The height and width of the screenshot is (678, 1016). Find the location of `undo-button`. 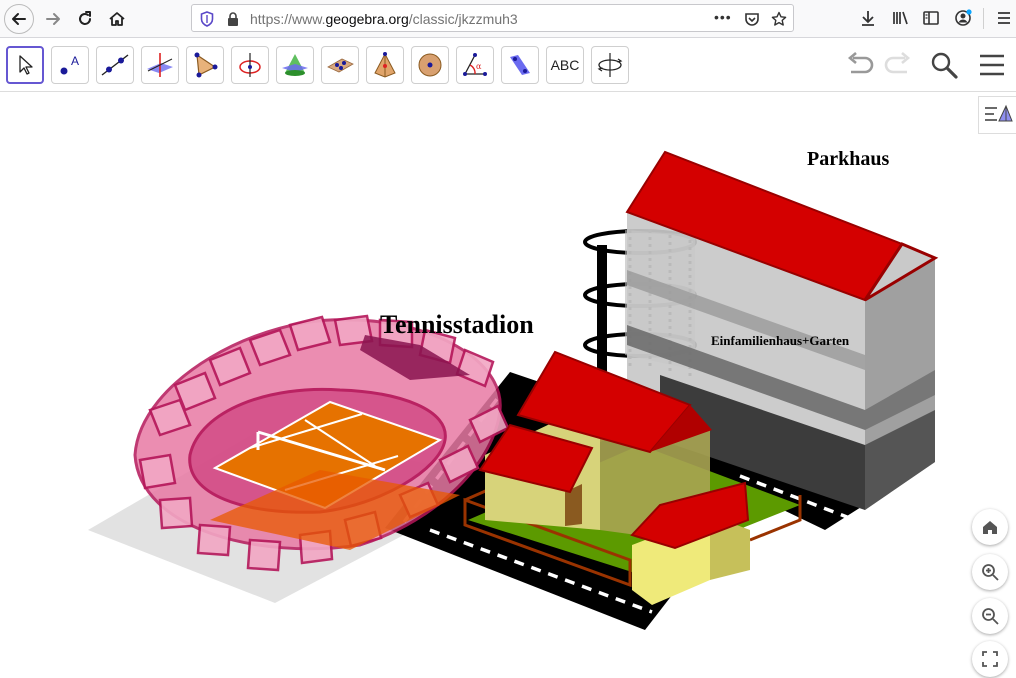

undo-button is located at coordinates (860, 65).